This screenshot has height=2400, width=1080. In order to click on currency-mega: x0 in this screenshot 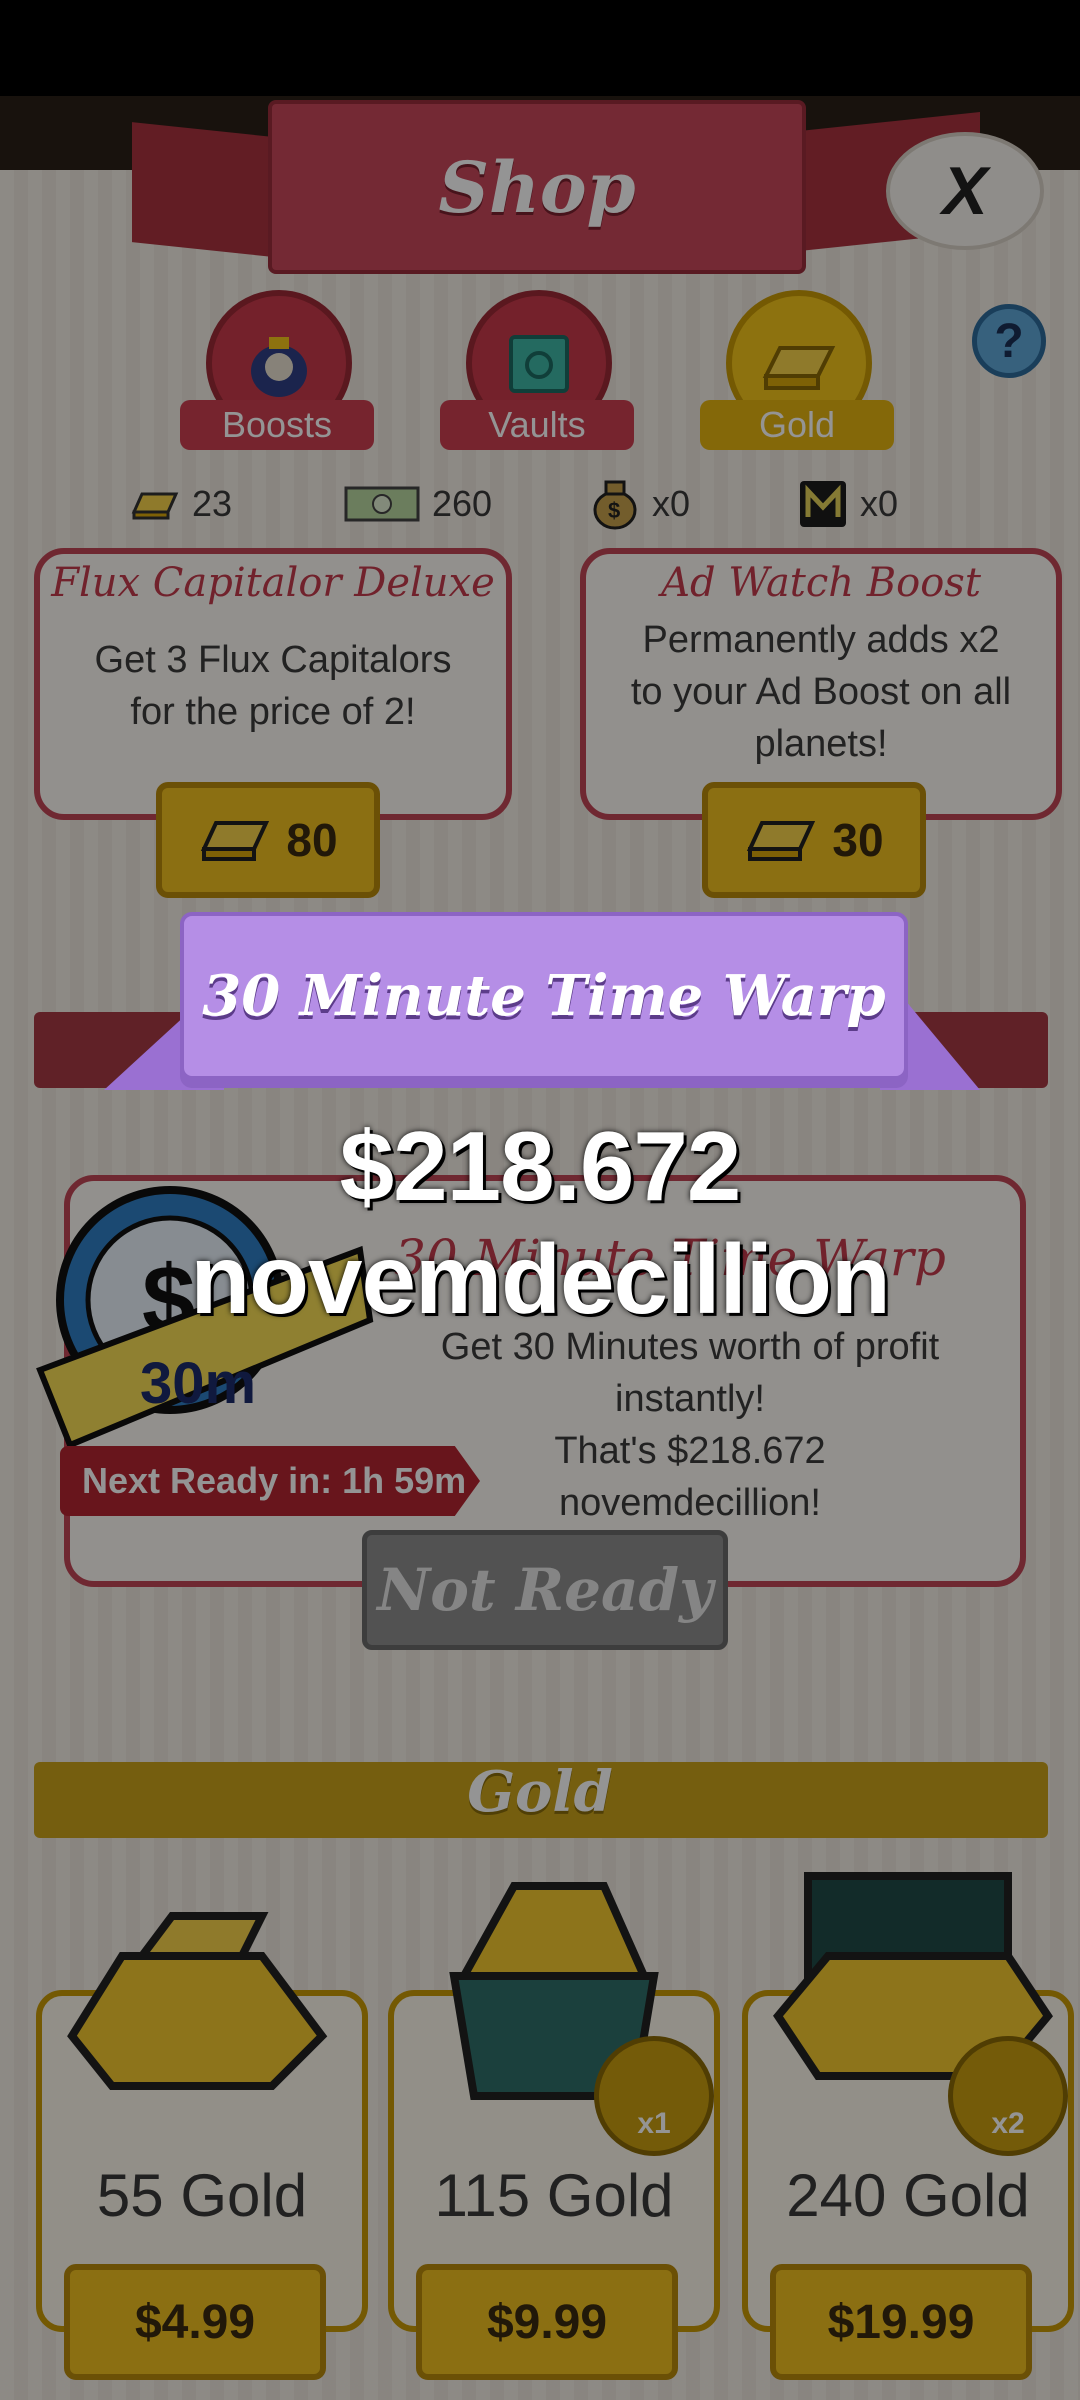, I will do `click(848, 504)`.